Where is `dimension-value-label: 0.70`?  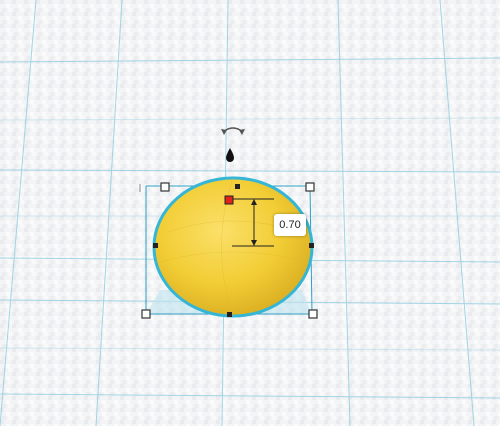 dimension-value-label: 0.70 is located at coordinates (290, 225).